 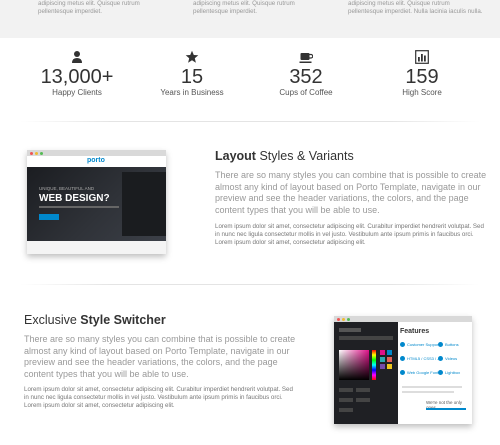 I want to click on mock-feature-item: Customer Support, so click(x=419, y=345).